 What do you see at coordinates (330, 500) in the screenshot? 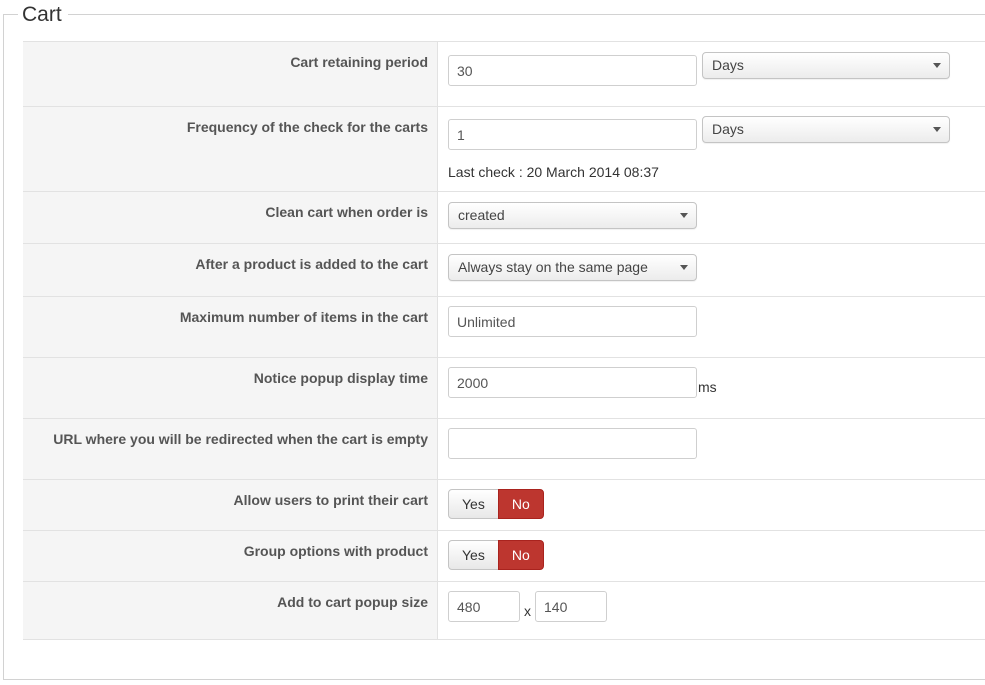
I see `print-cart-label: Allow users to print their cart` at bounding box center [330, 500].